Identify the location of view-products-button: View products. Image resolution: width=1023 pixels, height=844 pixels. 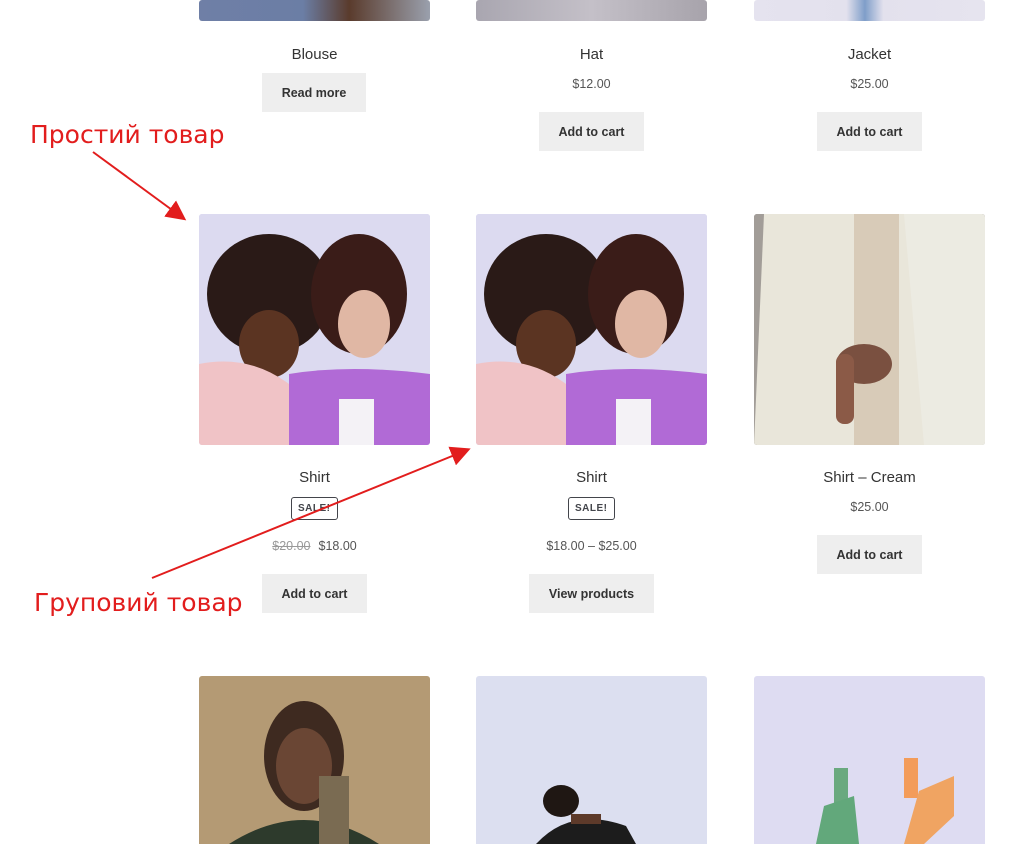
(591, 593).